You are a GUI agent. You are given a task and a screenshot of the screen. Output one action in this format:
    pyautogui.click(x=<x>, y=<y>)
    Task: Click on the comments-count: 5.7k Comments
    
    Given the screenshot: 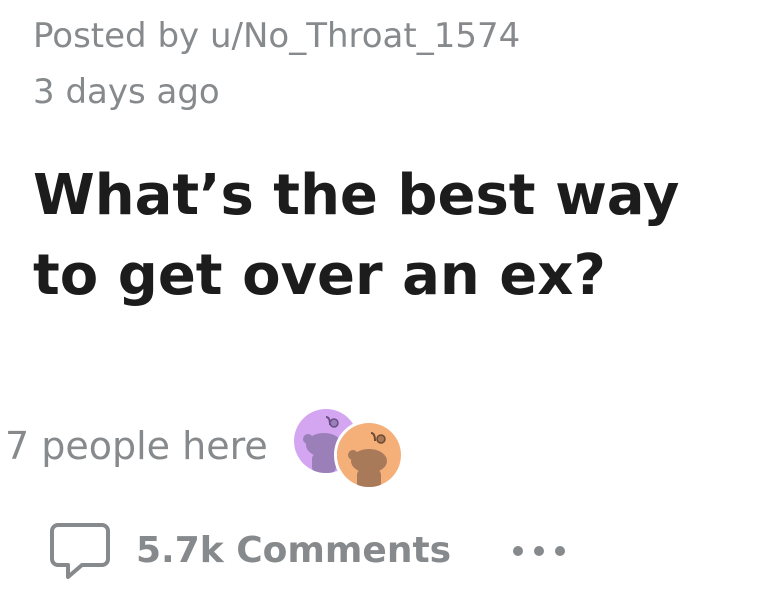 What is the action you would take?
    pyautogui.click(x=294, y=550)
    